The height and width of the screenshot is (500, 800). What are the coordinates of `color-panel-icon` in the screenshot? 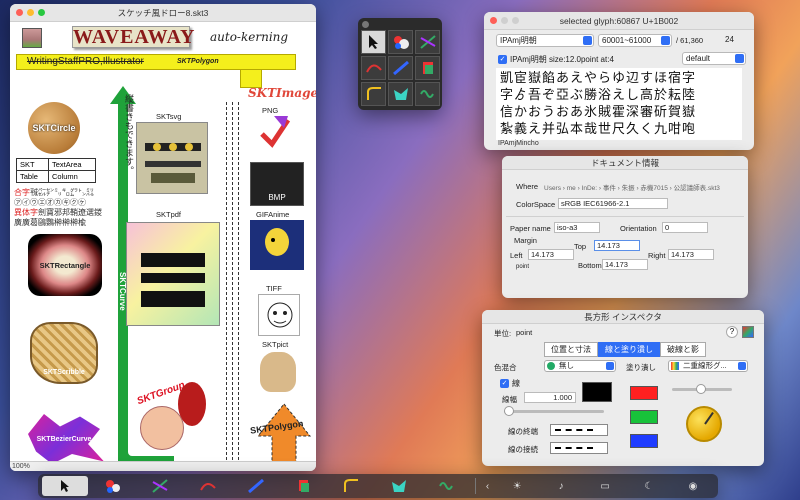 It's located at (748, 332).